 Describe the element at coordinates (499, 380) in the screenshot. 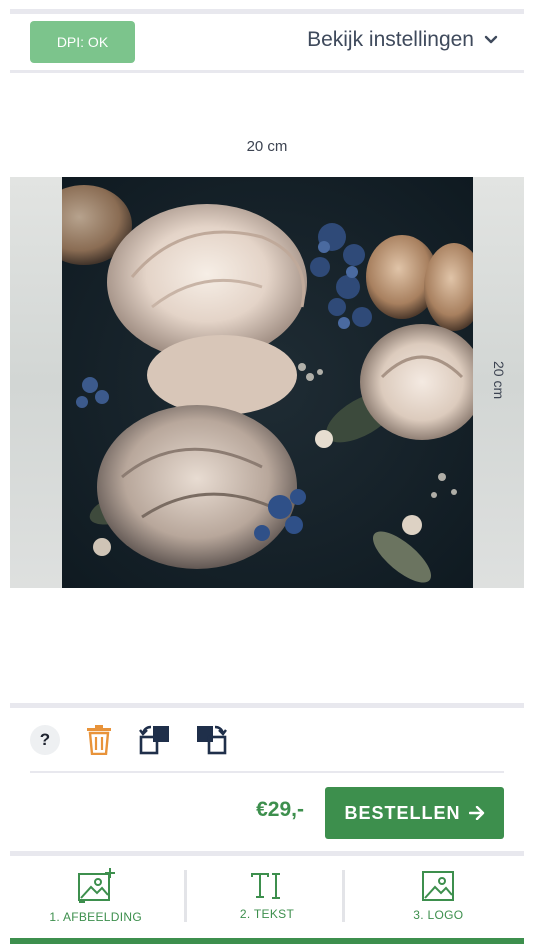

I see `height-dimension-label: 20 cm` at that location.